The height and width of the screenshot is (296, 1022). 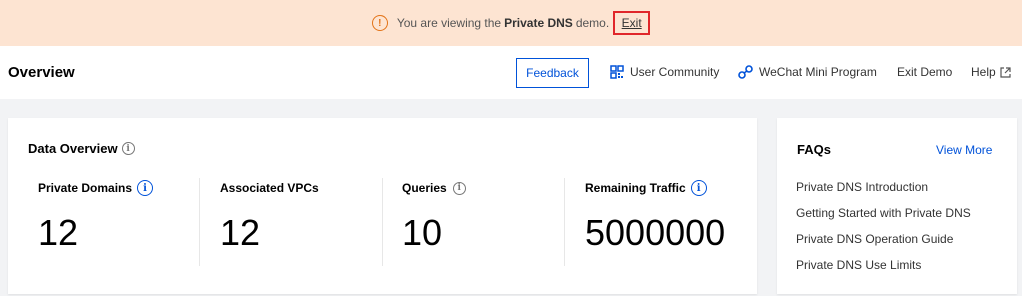 I want to click on exit-demo-label: Exit Demo, so click(x=925, y=72).